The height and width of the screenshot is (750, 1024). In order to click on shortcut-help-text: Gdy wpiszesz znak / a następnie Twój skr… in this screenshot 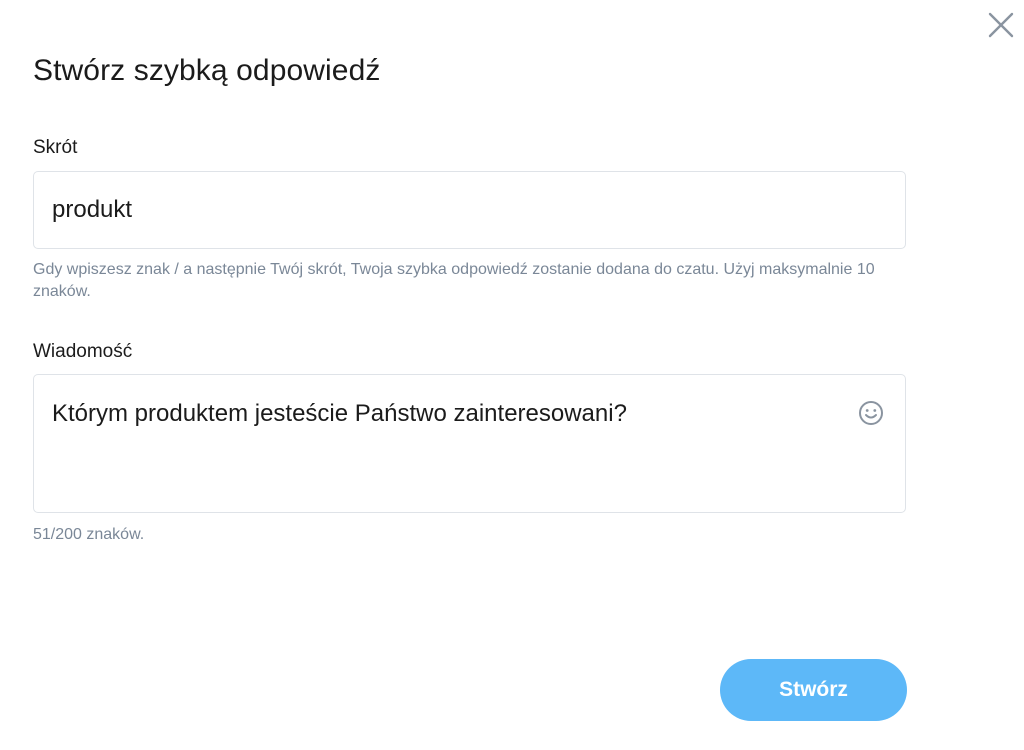, I will do `click(454, 280)`.